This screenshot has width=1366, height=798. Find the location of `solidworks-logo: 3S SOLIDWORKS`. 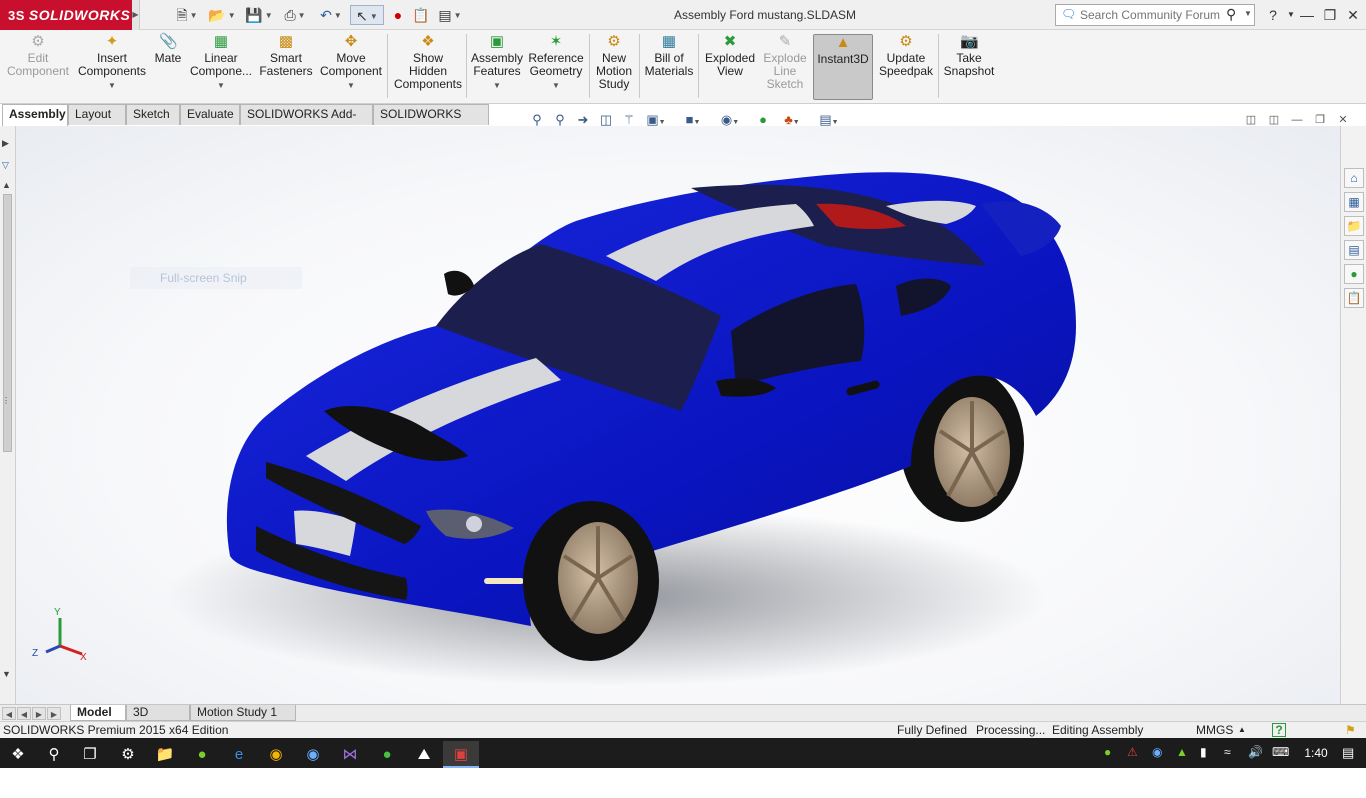

solidworks-logo: 3S SOLIDWORKS is located at coordinates (66, 15).